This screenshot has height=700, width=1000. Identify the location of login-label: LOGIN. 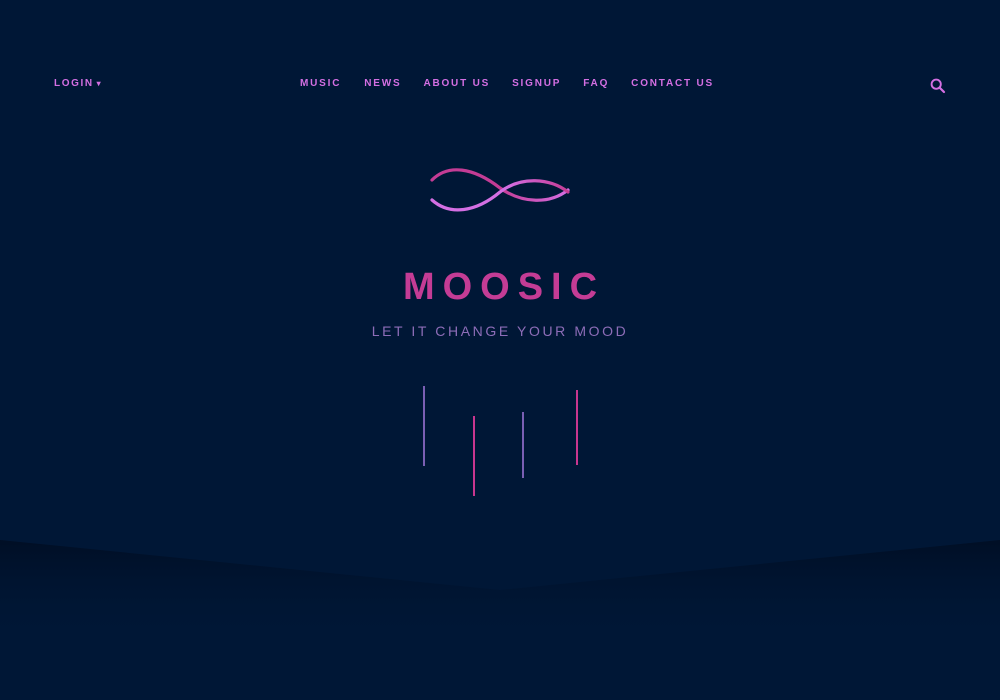
(74, 83).